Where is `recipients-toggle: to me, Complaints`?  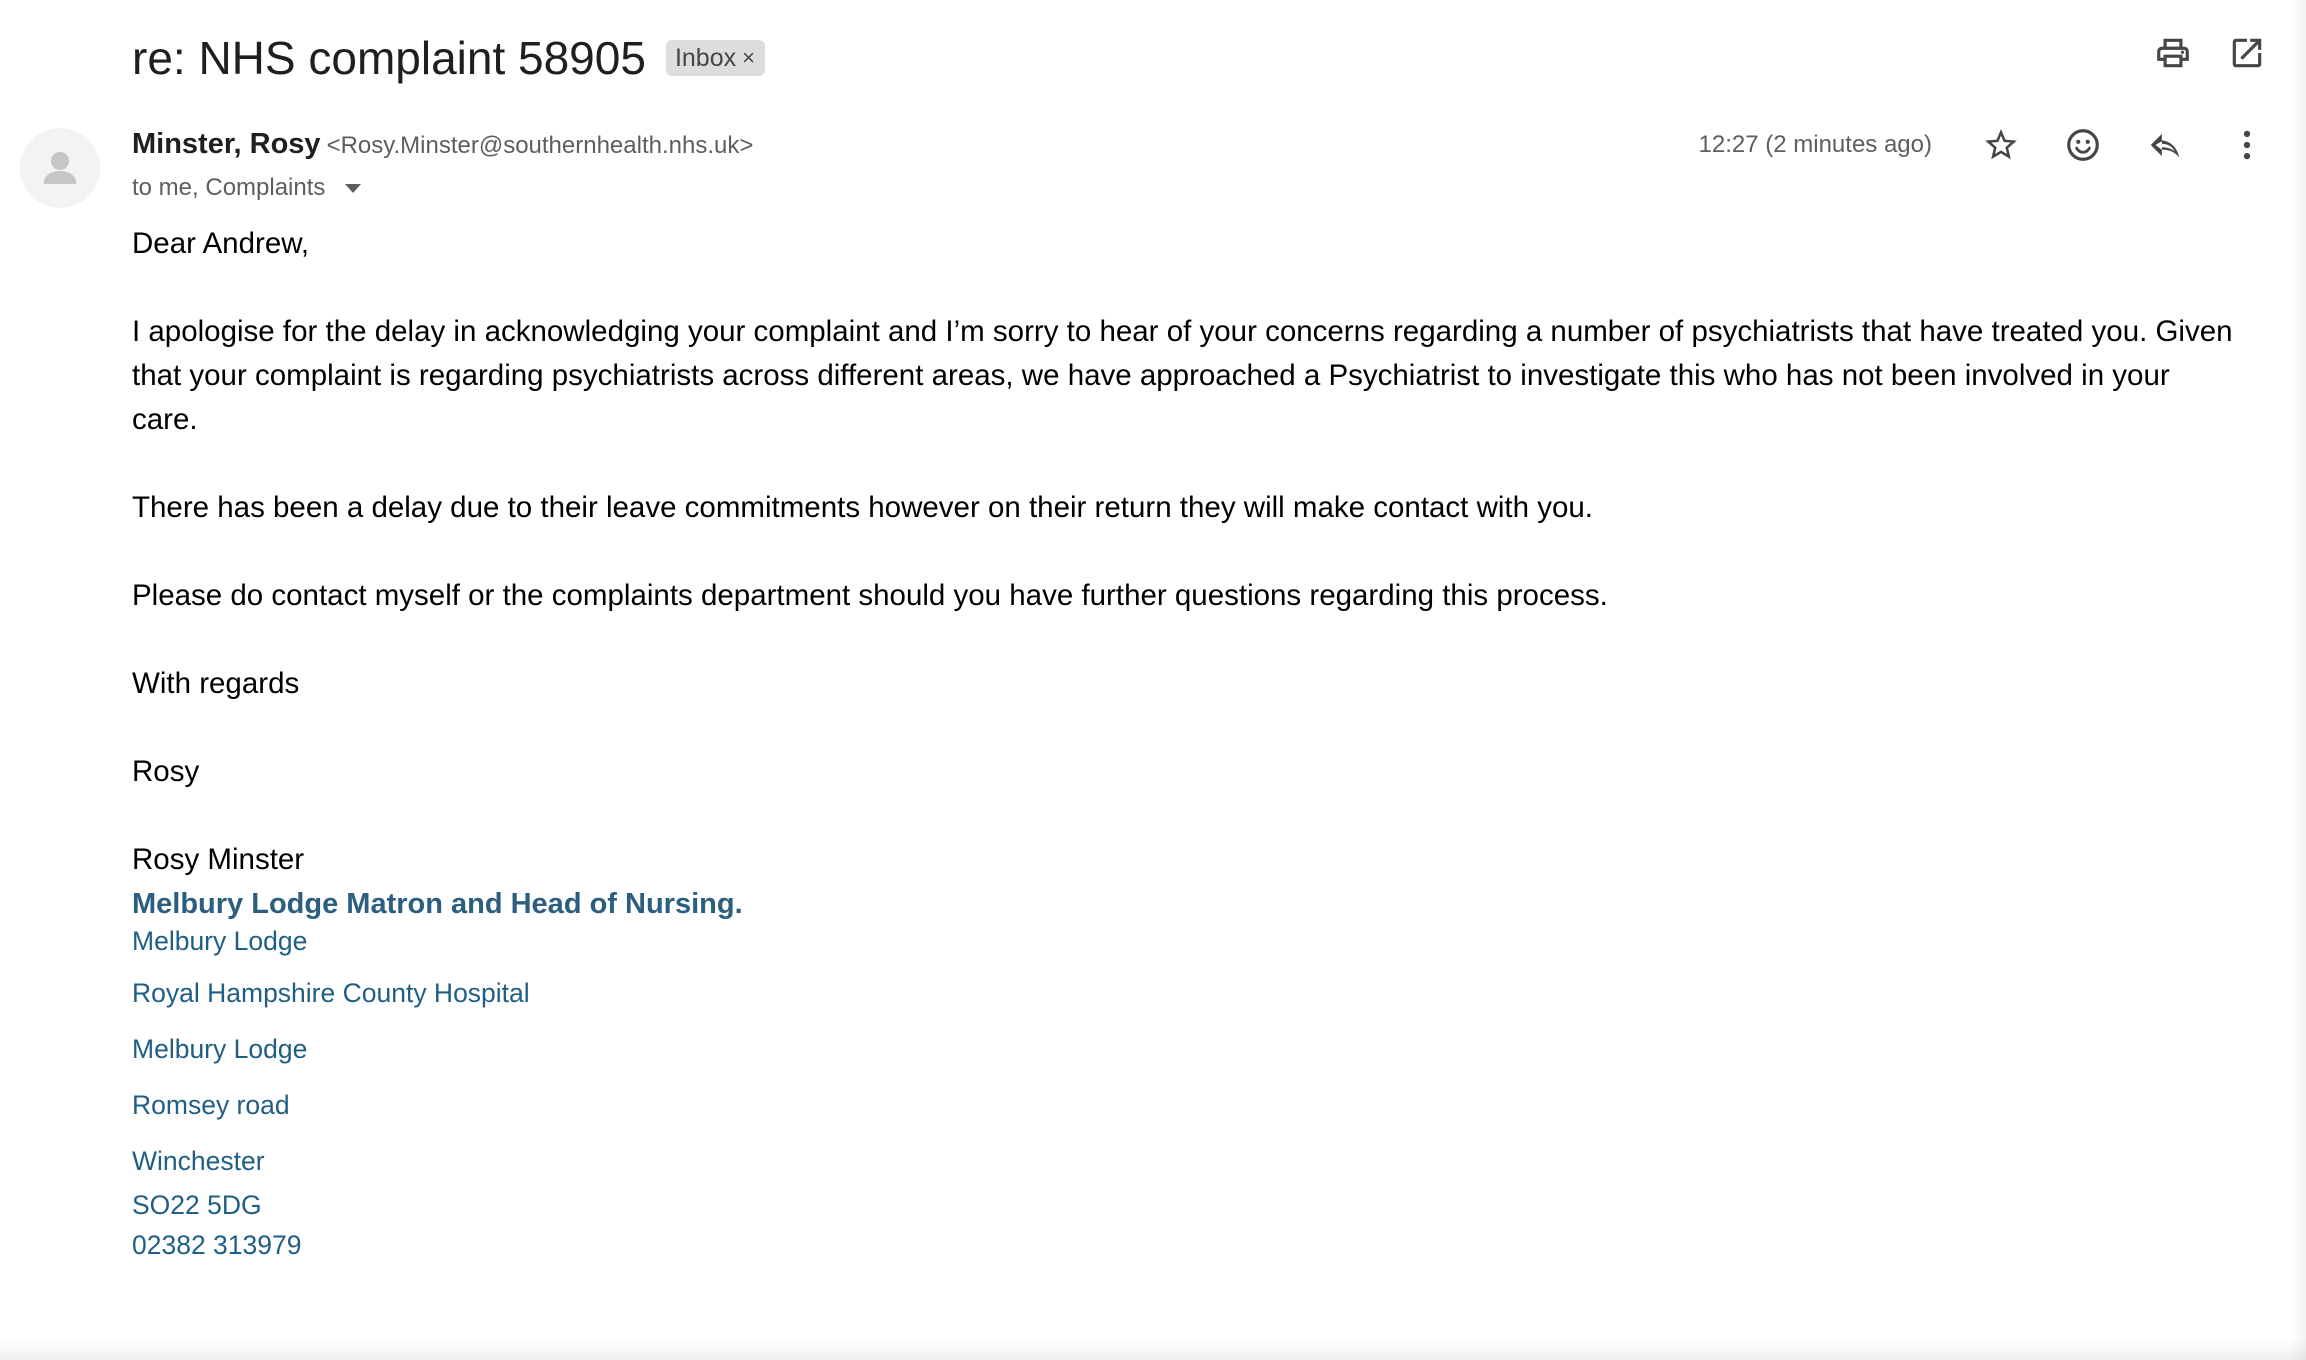
recipients-toggle: to me, Complaints is located at coordinates (247, 188).